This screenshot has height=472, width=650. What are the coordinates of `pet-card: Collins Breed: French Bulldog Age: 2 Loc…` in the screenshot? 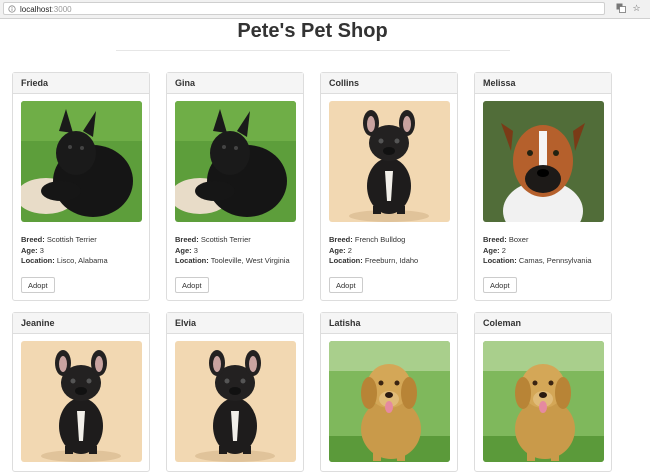 It's located at (389, 186).